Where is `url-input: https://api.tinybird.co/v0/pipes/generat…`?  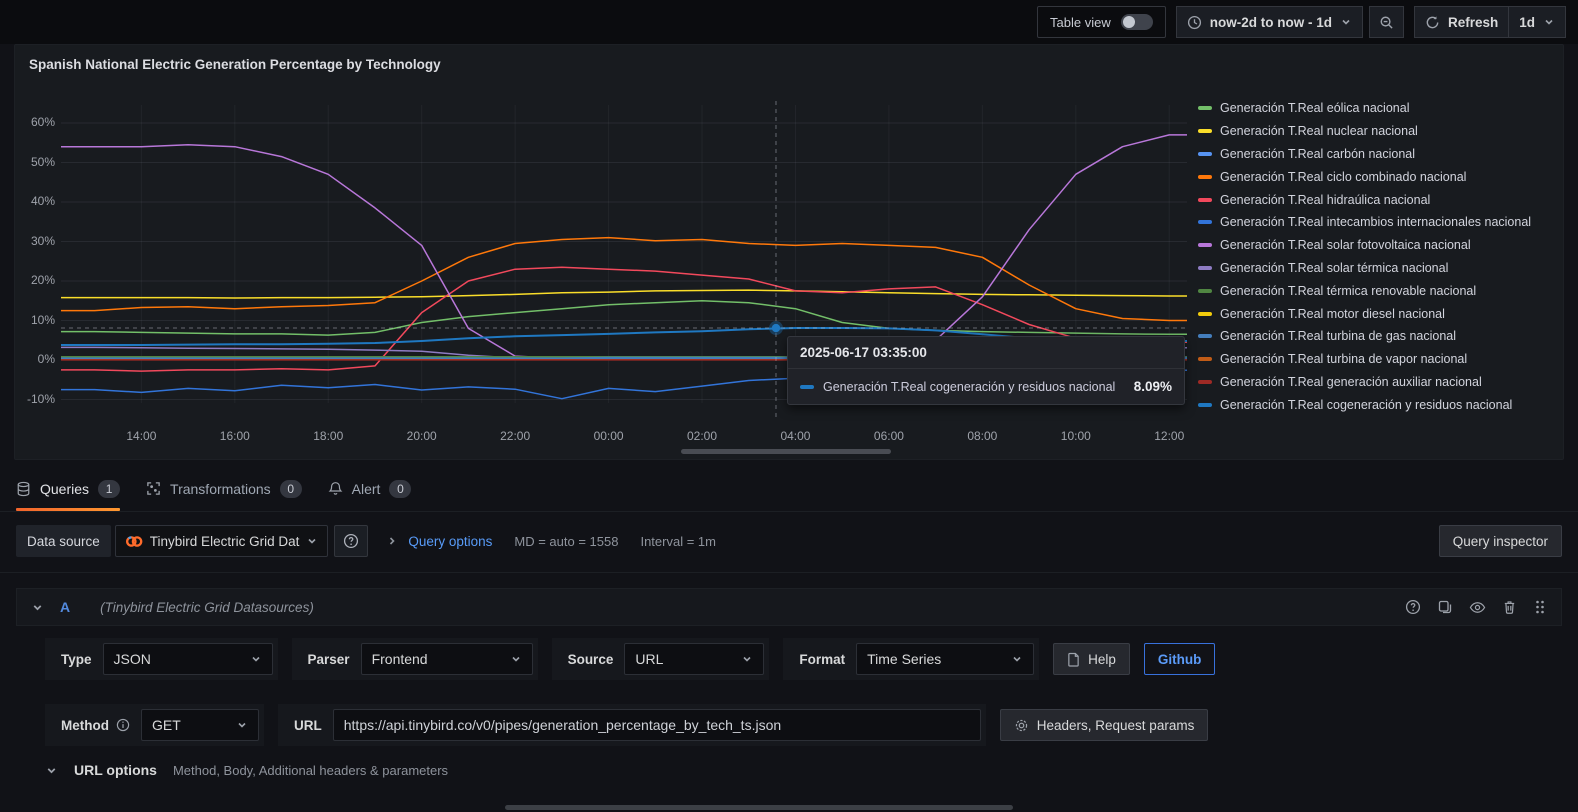
url-input: https://api.tinybird.co/v0/pipes/generat… is located at coordinates (656, 725).